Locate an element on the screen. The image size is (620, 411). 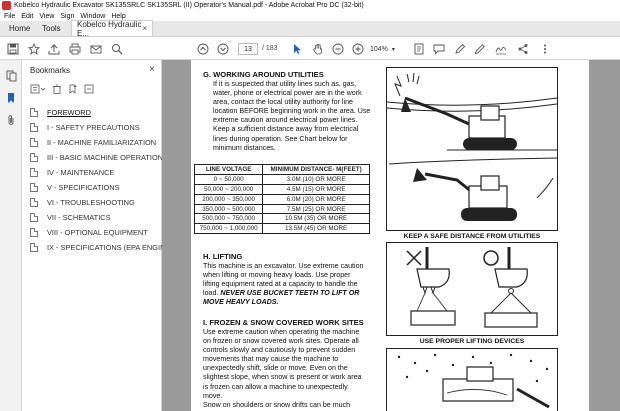
bookmark-item: VI - TROUBLESHOOTING is located at coordinates (95, 202).